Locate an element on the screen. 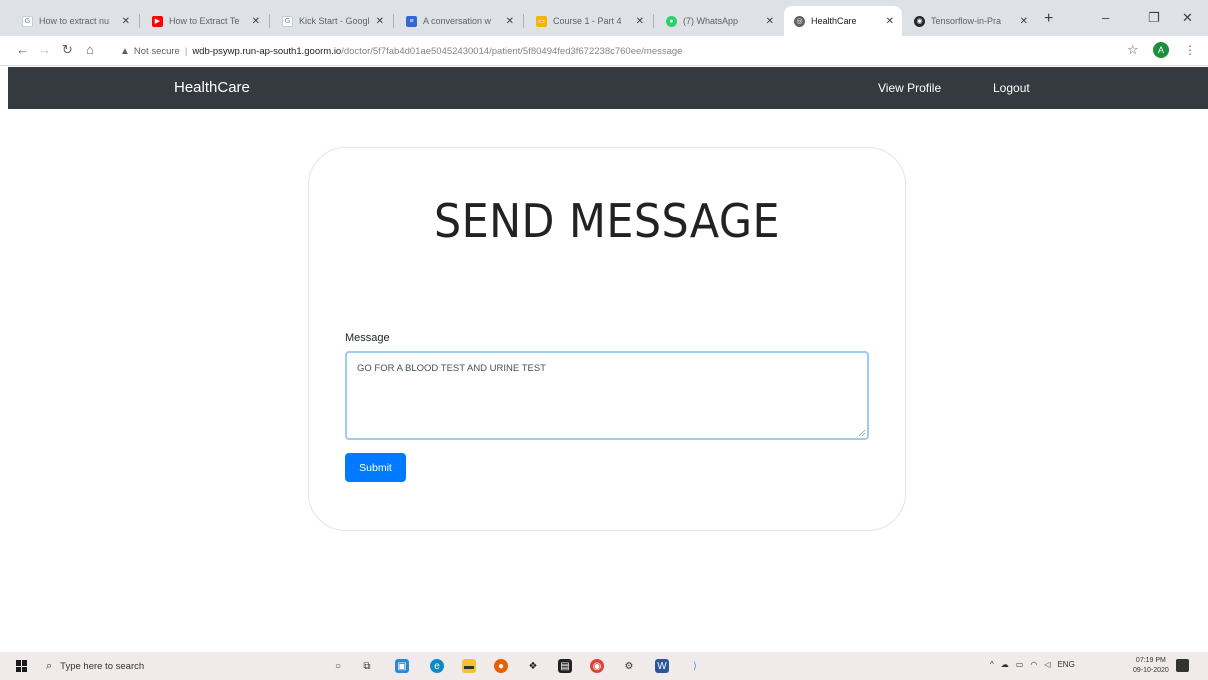  chrome-icon: ◉ is located at coordinates (597, 666).